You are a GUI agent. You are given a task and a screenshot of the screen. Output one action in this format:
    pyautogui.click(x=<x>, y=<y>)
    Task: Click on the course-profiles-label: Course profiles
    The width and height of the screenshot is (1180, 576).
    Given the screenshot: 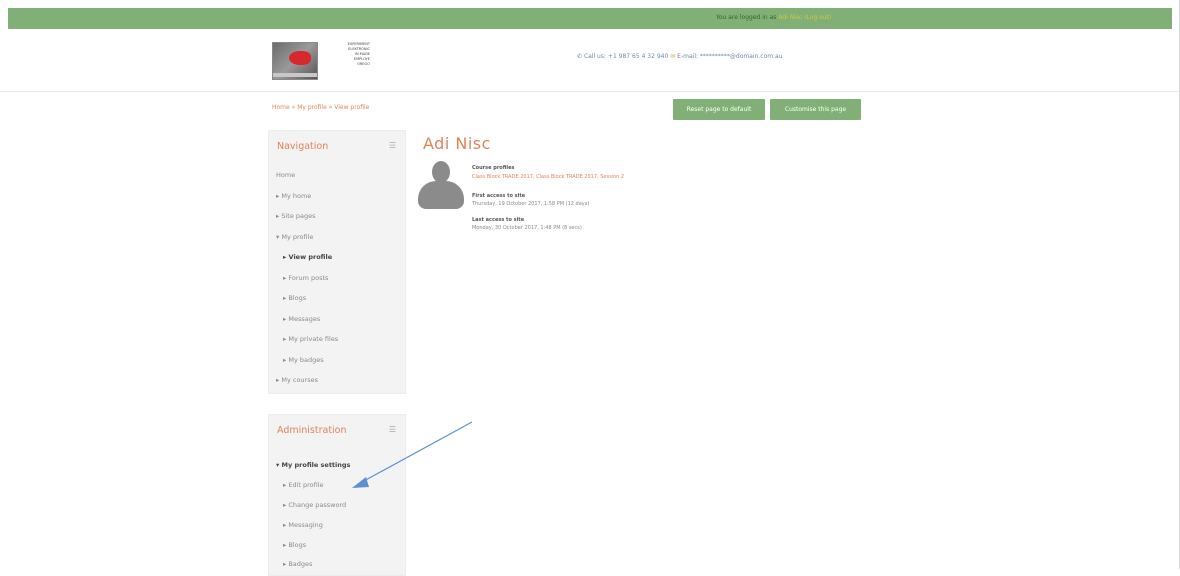 What is the action you would take?
    pyautogui.click(x=493, y=168)
    